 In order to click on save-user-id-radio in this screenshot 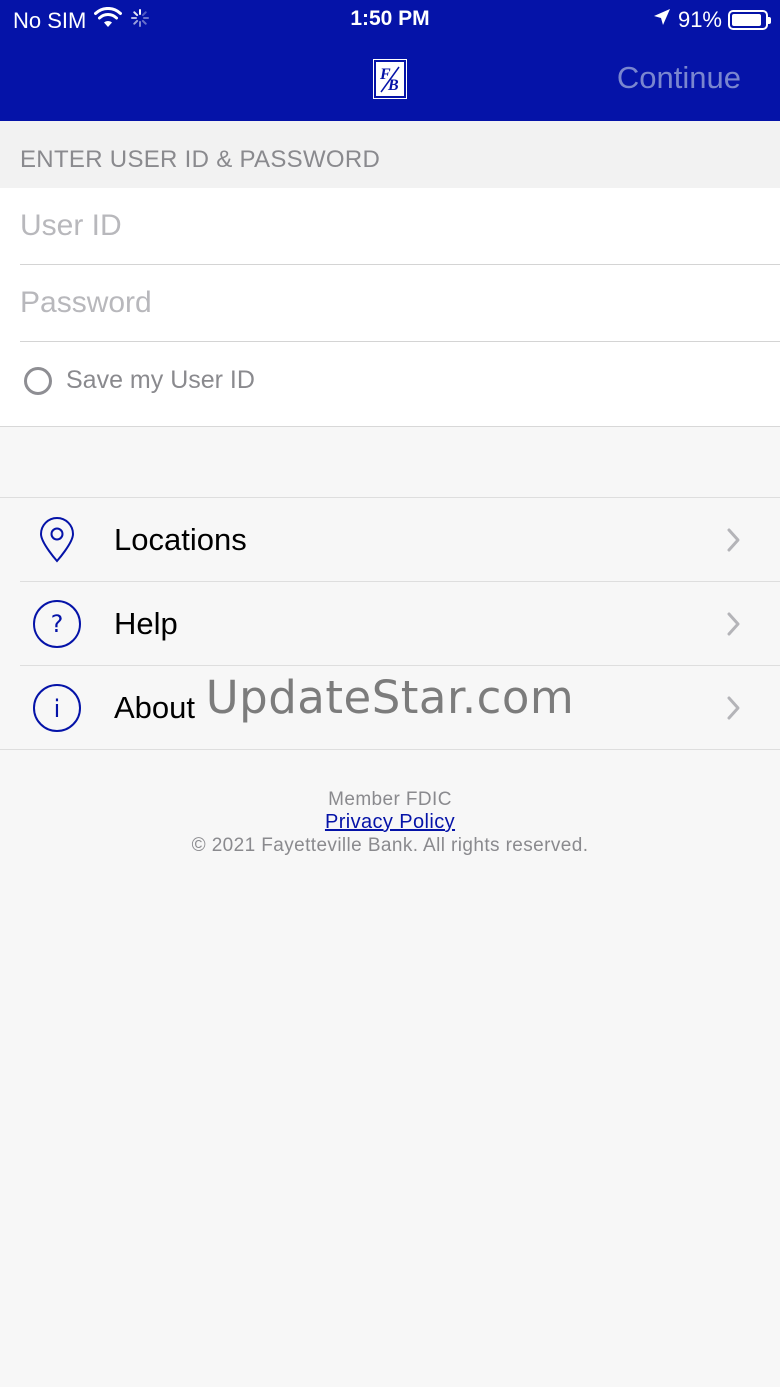, I will do `click(38, 380)`.